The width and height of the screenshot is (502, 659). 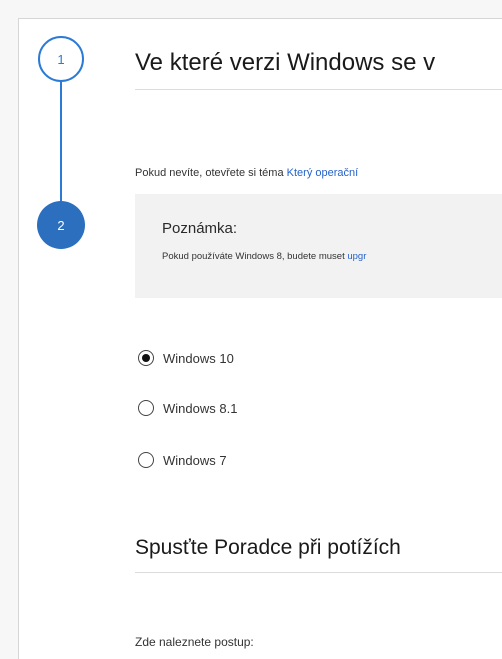 What do you see at coordinates (198, 358) in the screenshot?
I see `option-label: Windows 10` at bounding box center [198, 358].